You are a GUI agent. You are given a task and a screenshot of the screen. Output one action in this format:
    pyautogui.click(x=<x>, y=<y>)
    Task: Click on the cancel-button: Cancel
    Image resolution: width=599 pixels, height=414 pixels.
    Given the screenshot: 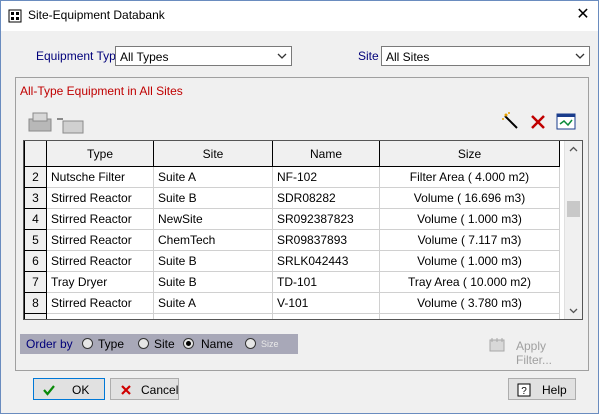 What is the action you would take?
    pyautogui.click(x=144, y=389)
    